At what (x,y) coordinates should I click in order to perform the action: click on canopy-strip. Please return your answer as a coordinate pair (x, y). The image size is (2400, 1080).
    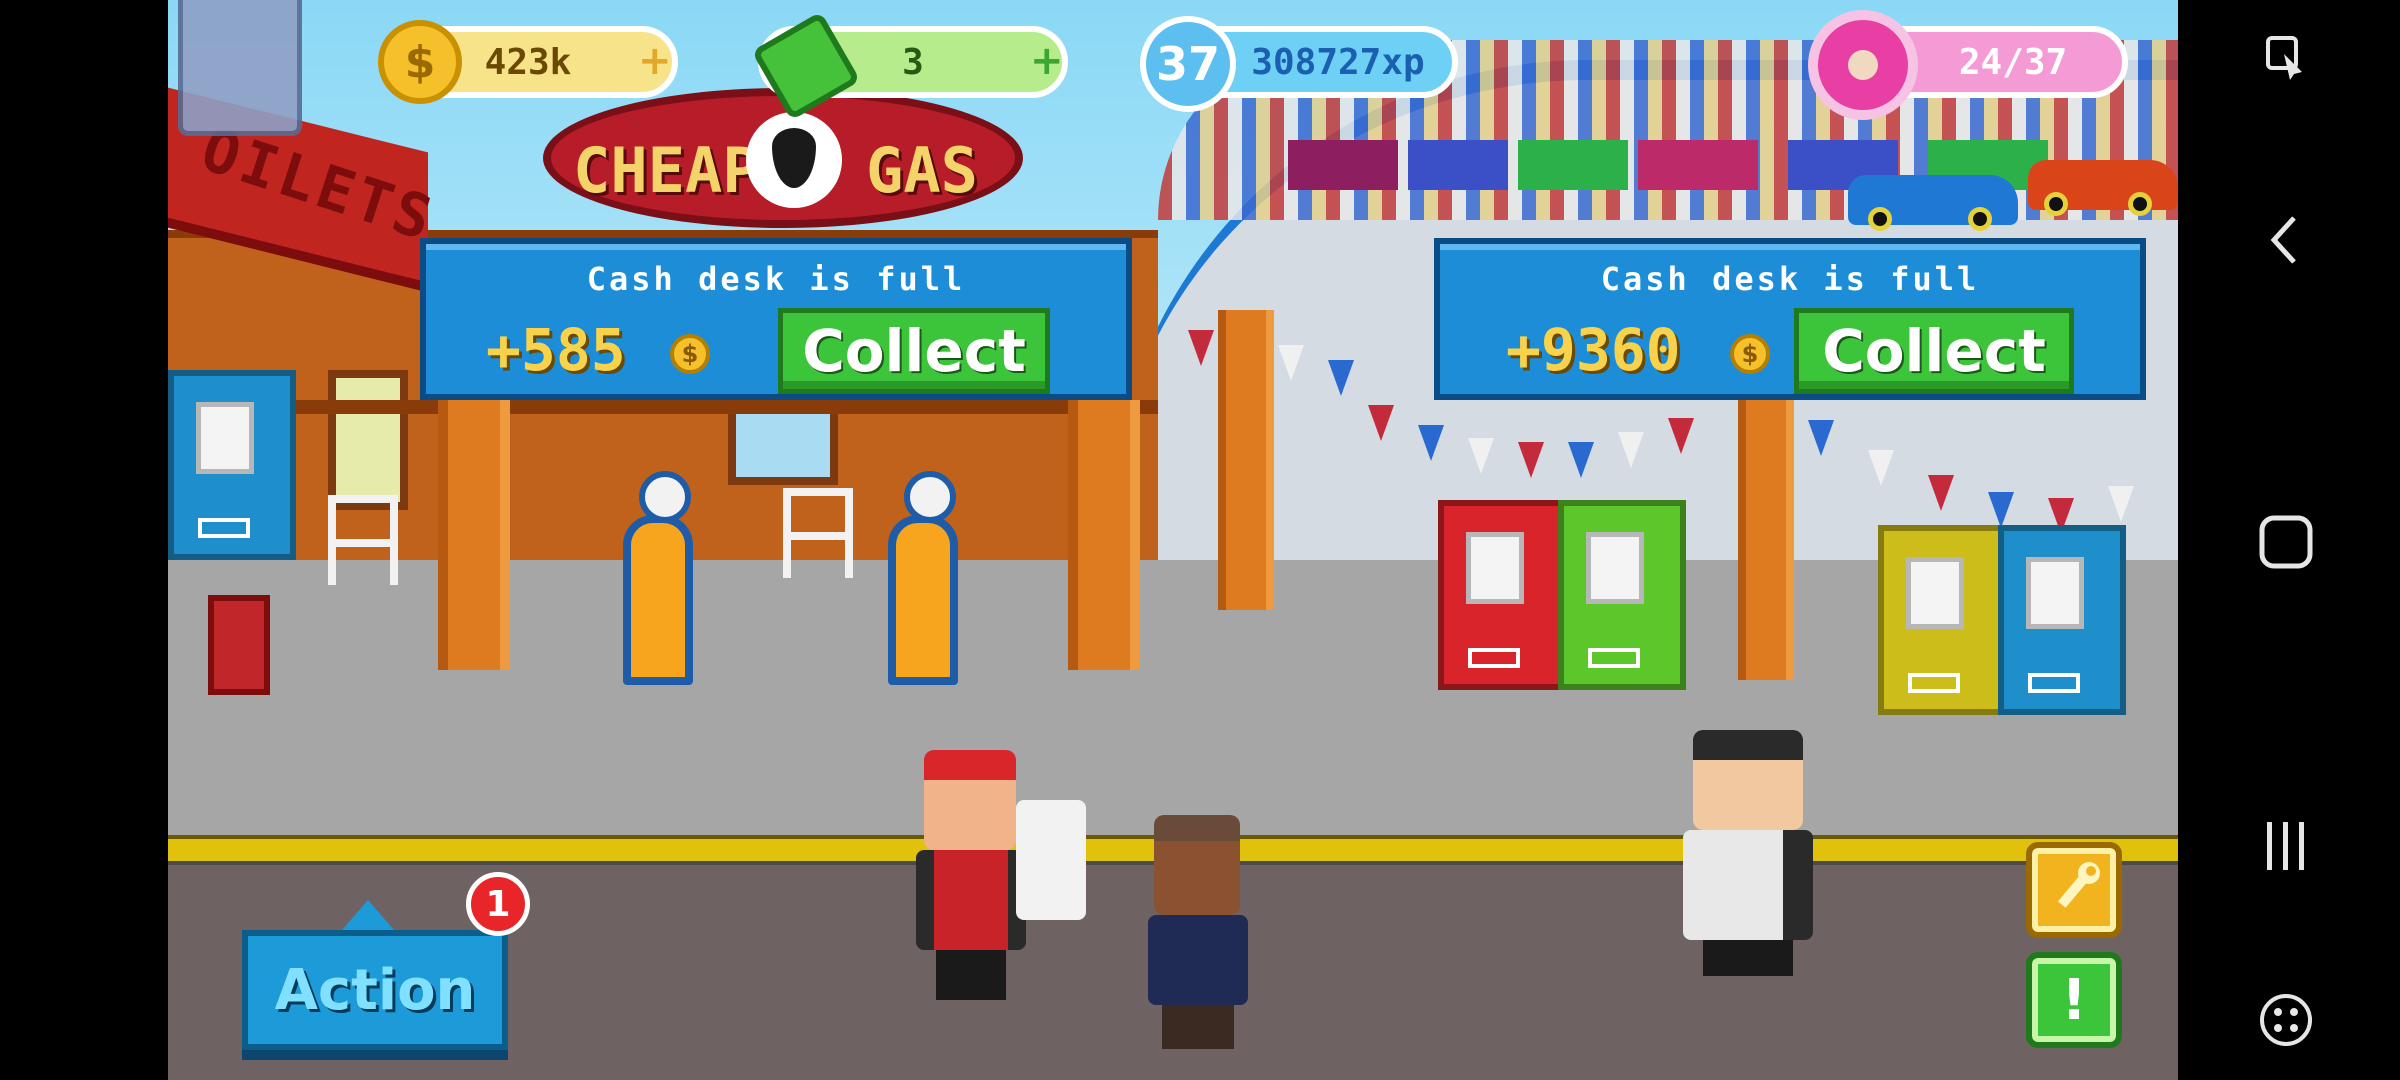
    Looking at the image, I should click on (663, 407).